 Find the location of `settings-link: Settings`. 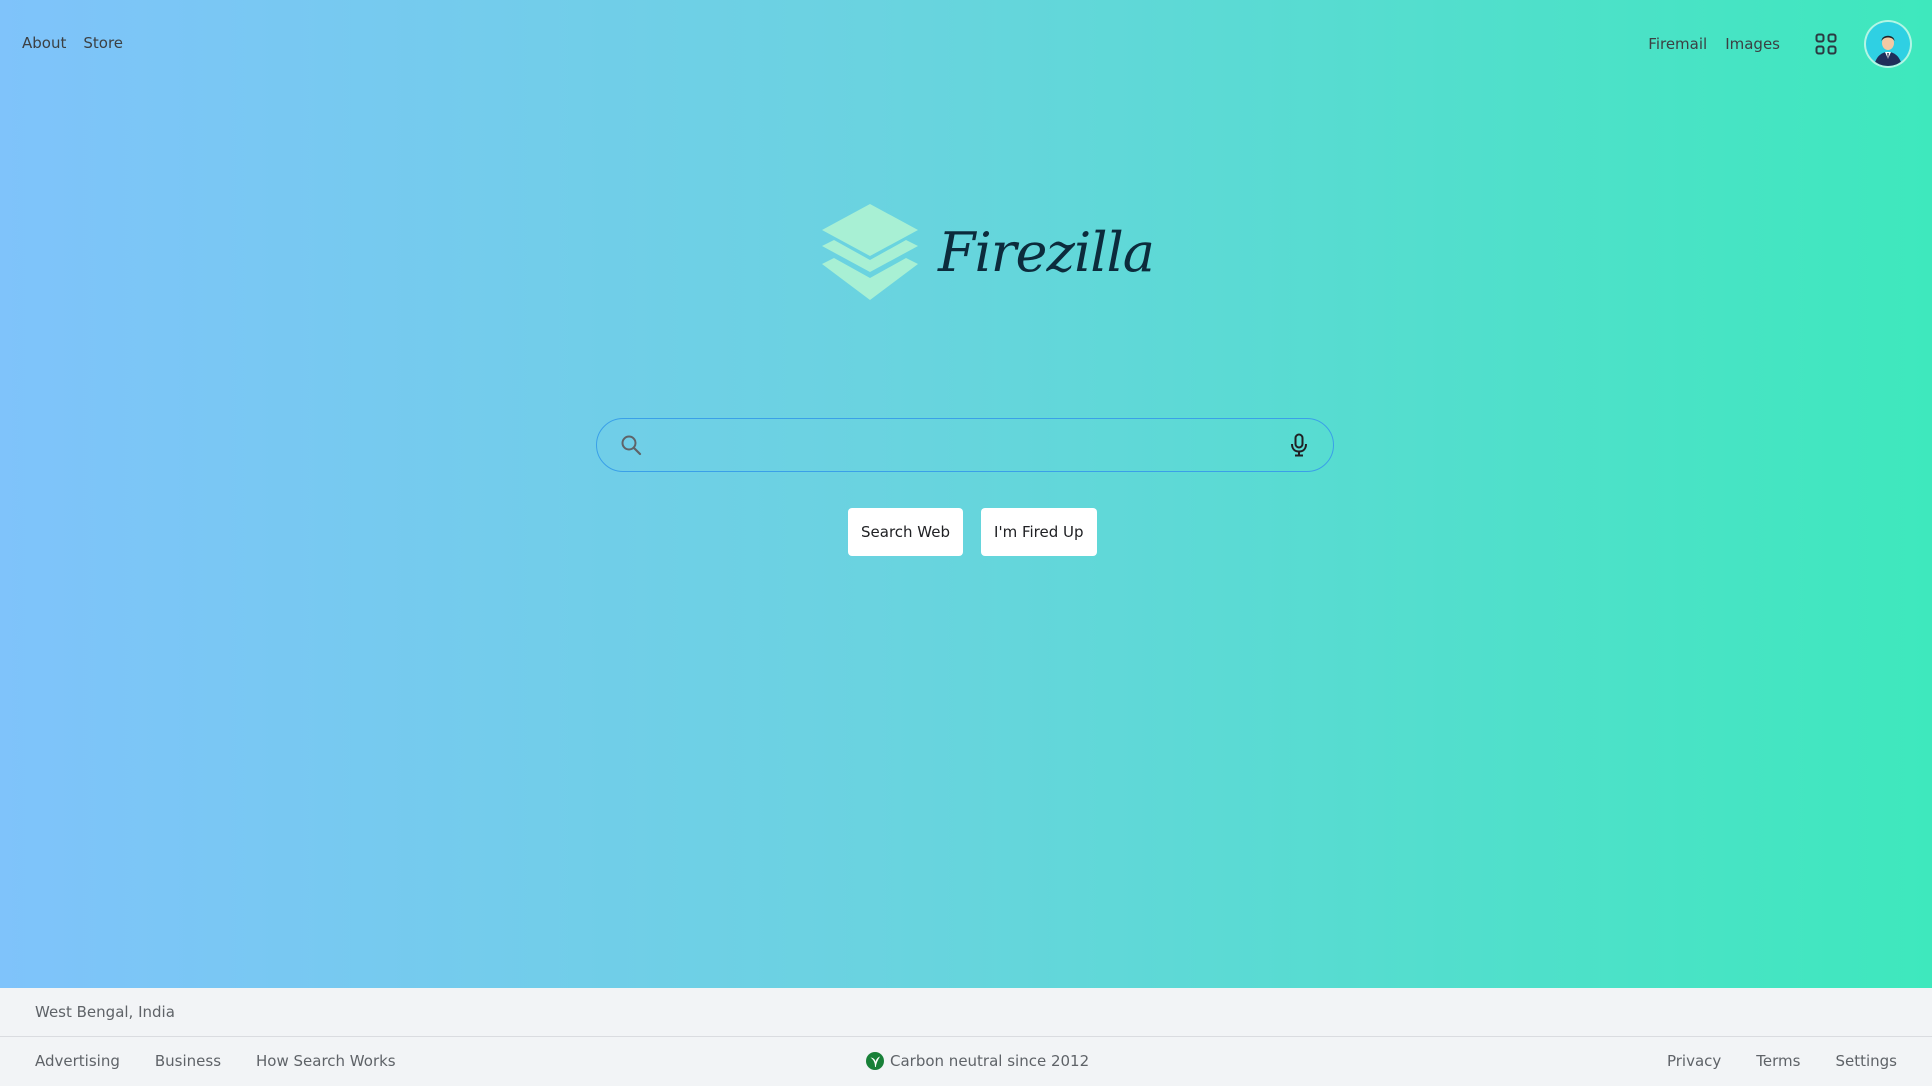

settings-link: Settings is located at coordinates (1866, 1061).